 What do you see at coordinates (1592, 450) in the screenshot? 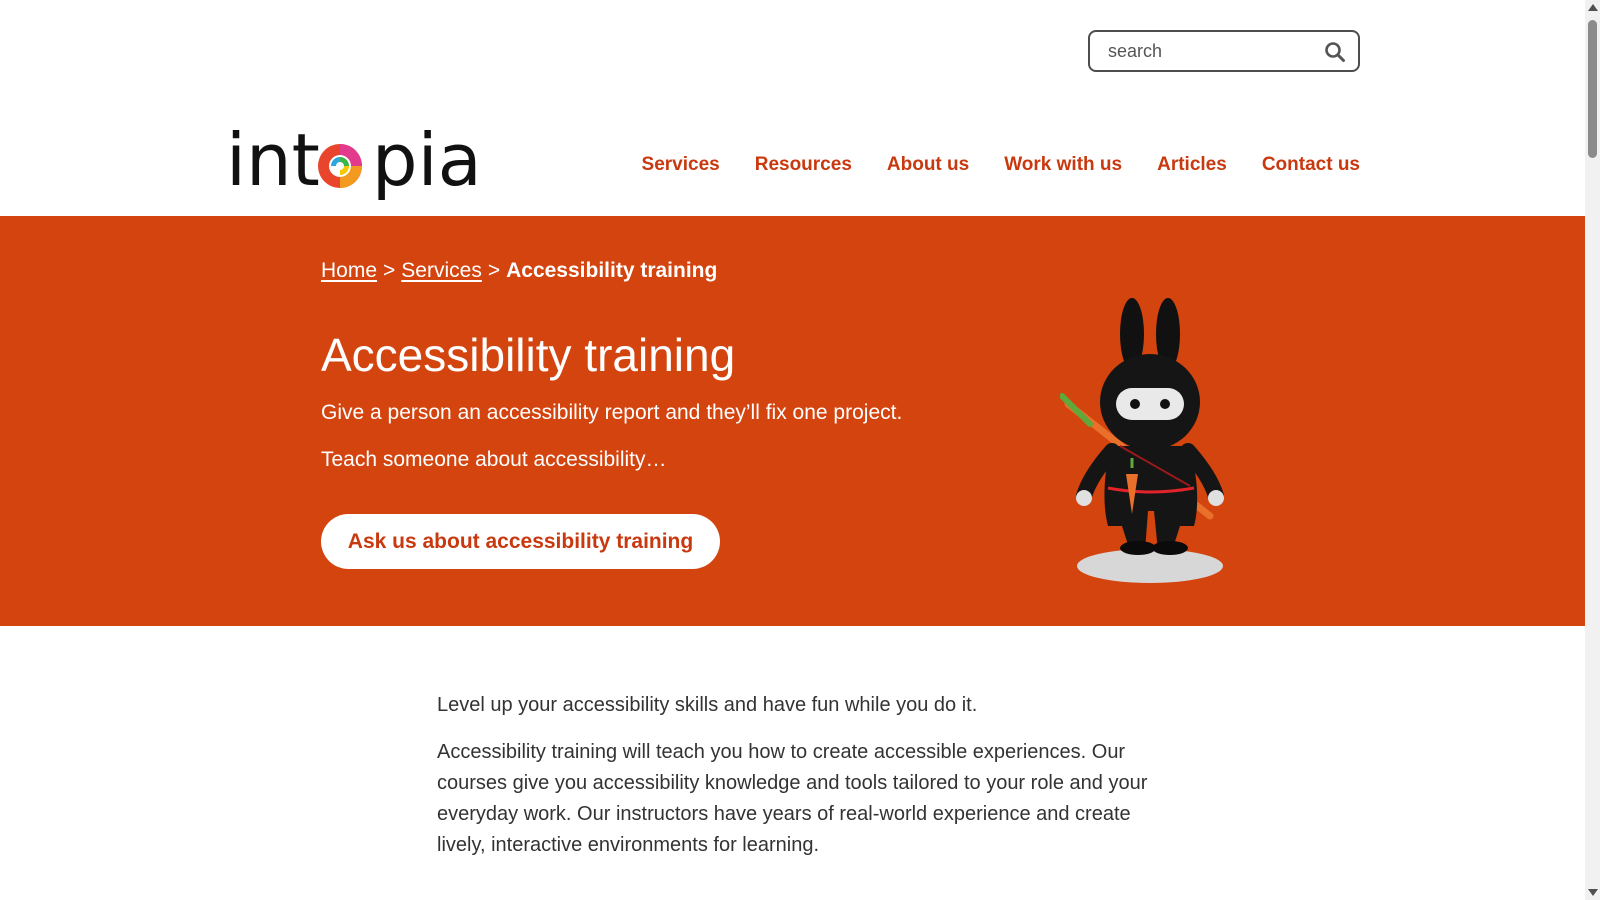
I see `vertical-scrollbar` at bounding box center [1592, 450].